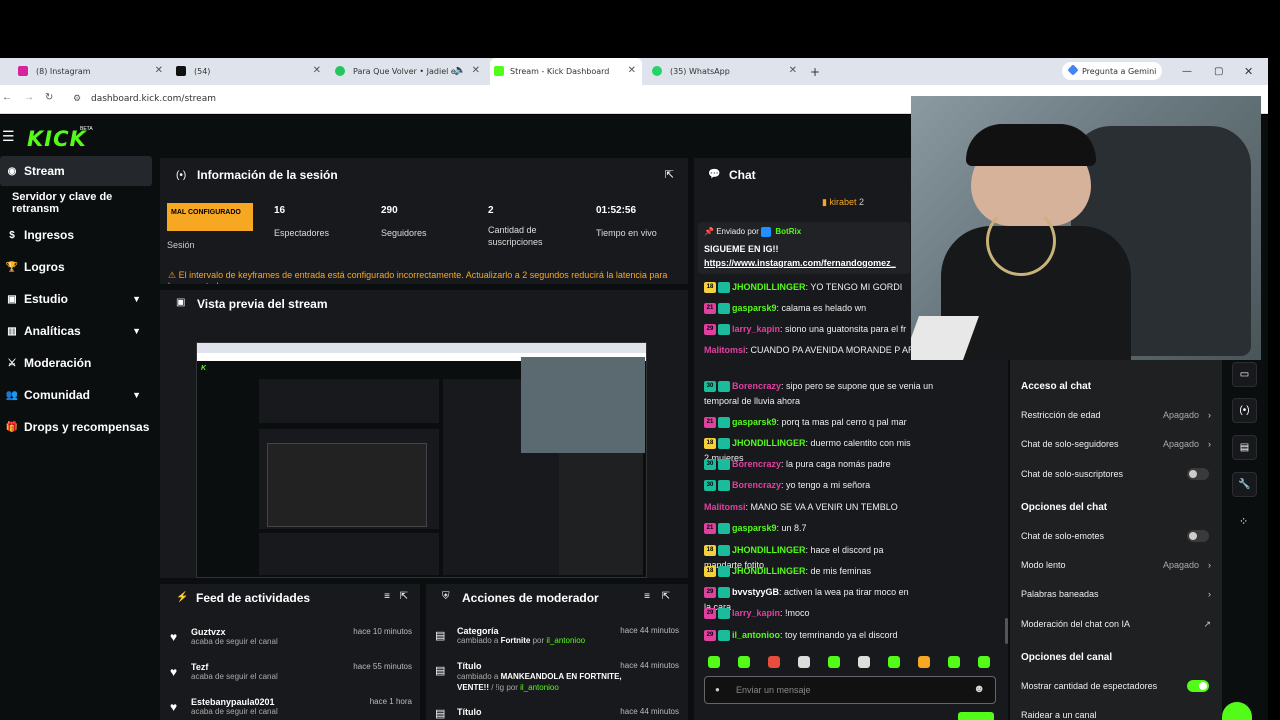 The image size is (1280, 720). What do you see at coordinates (153, 99) in the screenshot?
I see `url-field: dashboard.kick.com/stream` at bounding box center [153, 99].